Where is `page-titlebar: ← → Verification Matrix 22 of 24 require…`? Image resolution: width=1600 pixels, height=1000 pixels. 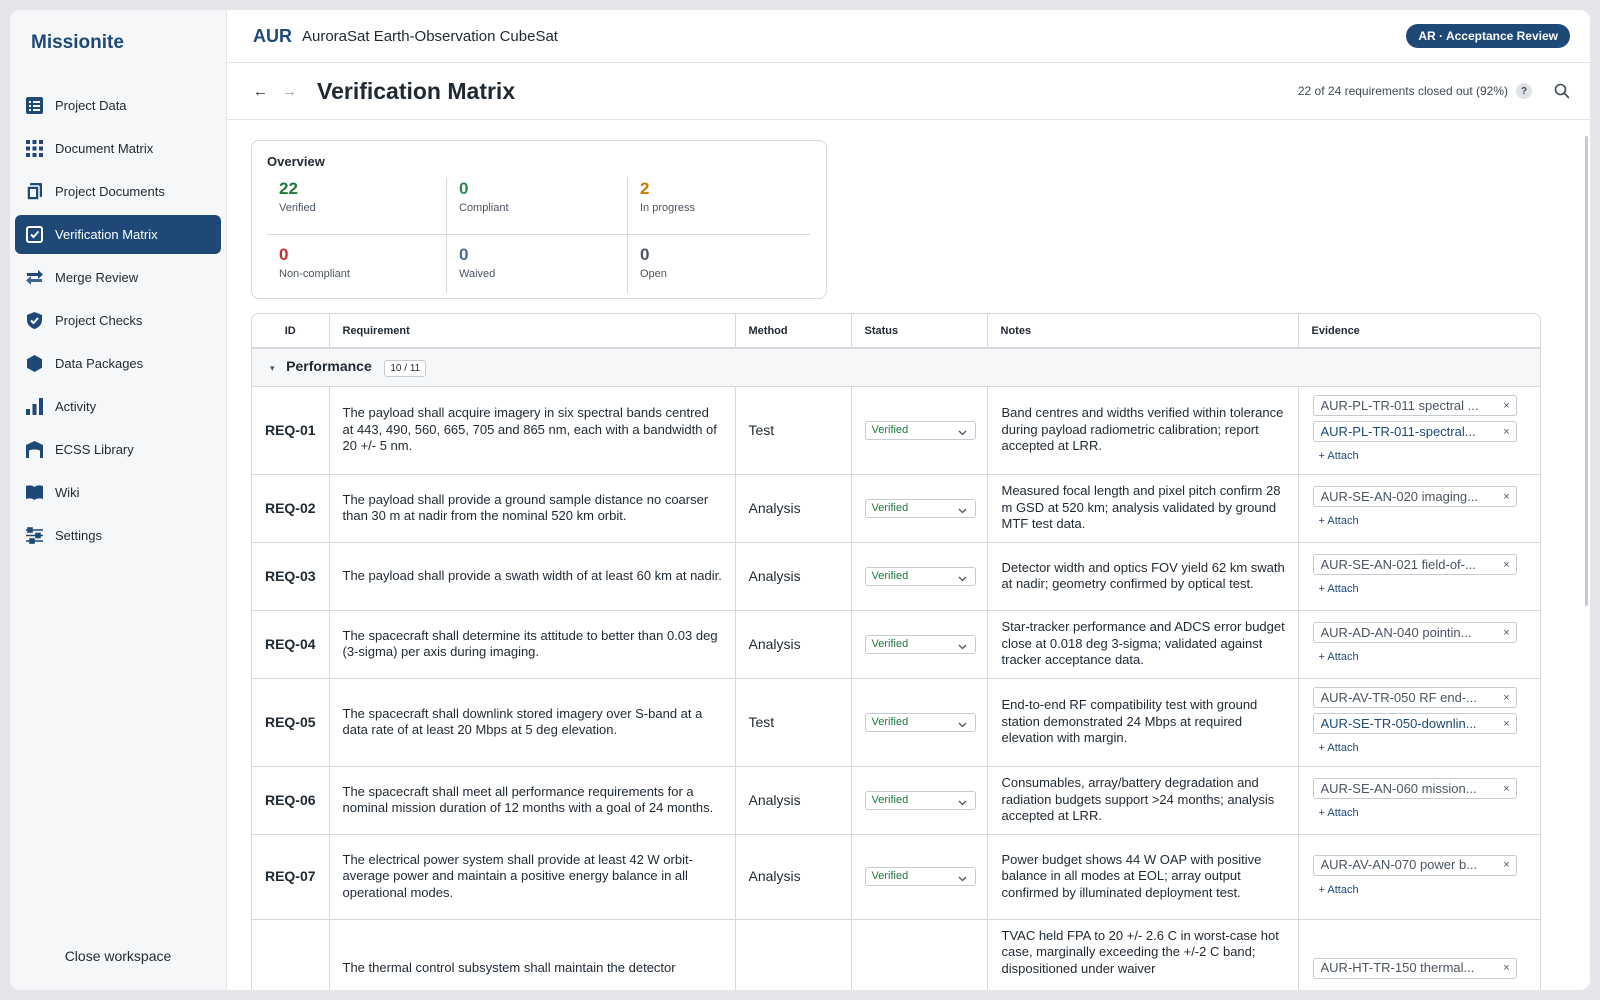 page-titlebar: ← → Verification Matrix 22 of 24 require… is located at coordinates (908, 91).